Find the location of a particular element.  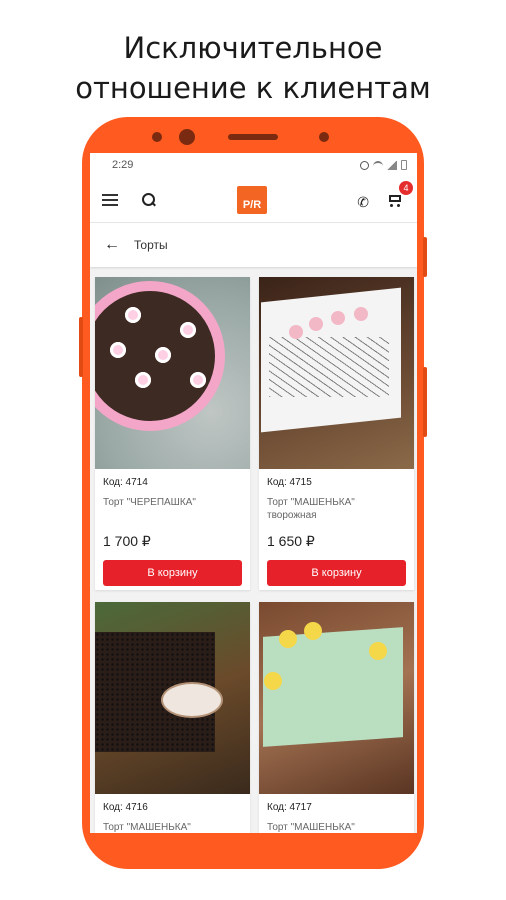

earpiece-speaker is located at coordinates (253, 137).